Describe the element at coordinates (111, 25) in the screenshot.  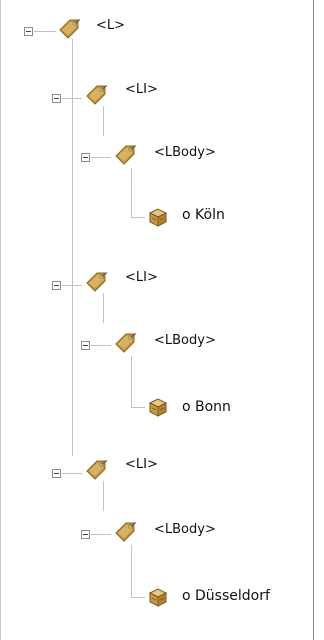
I see `tree-node-label: <L>` at that location.